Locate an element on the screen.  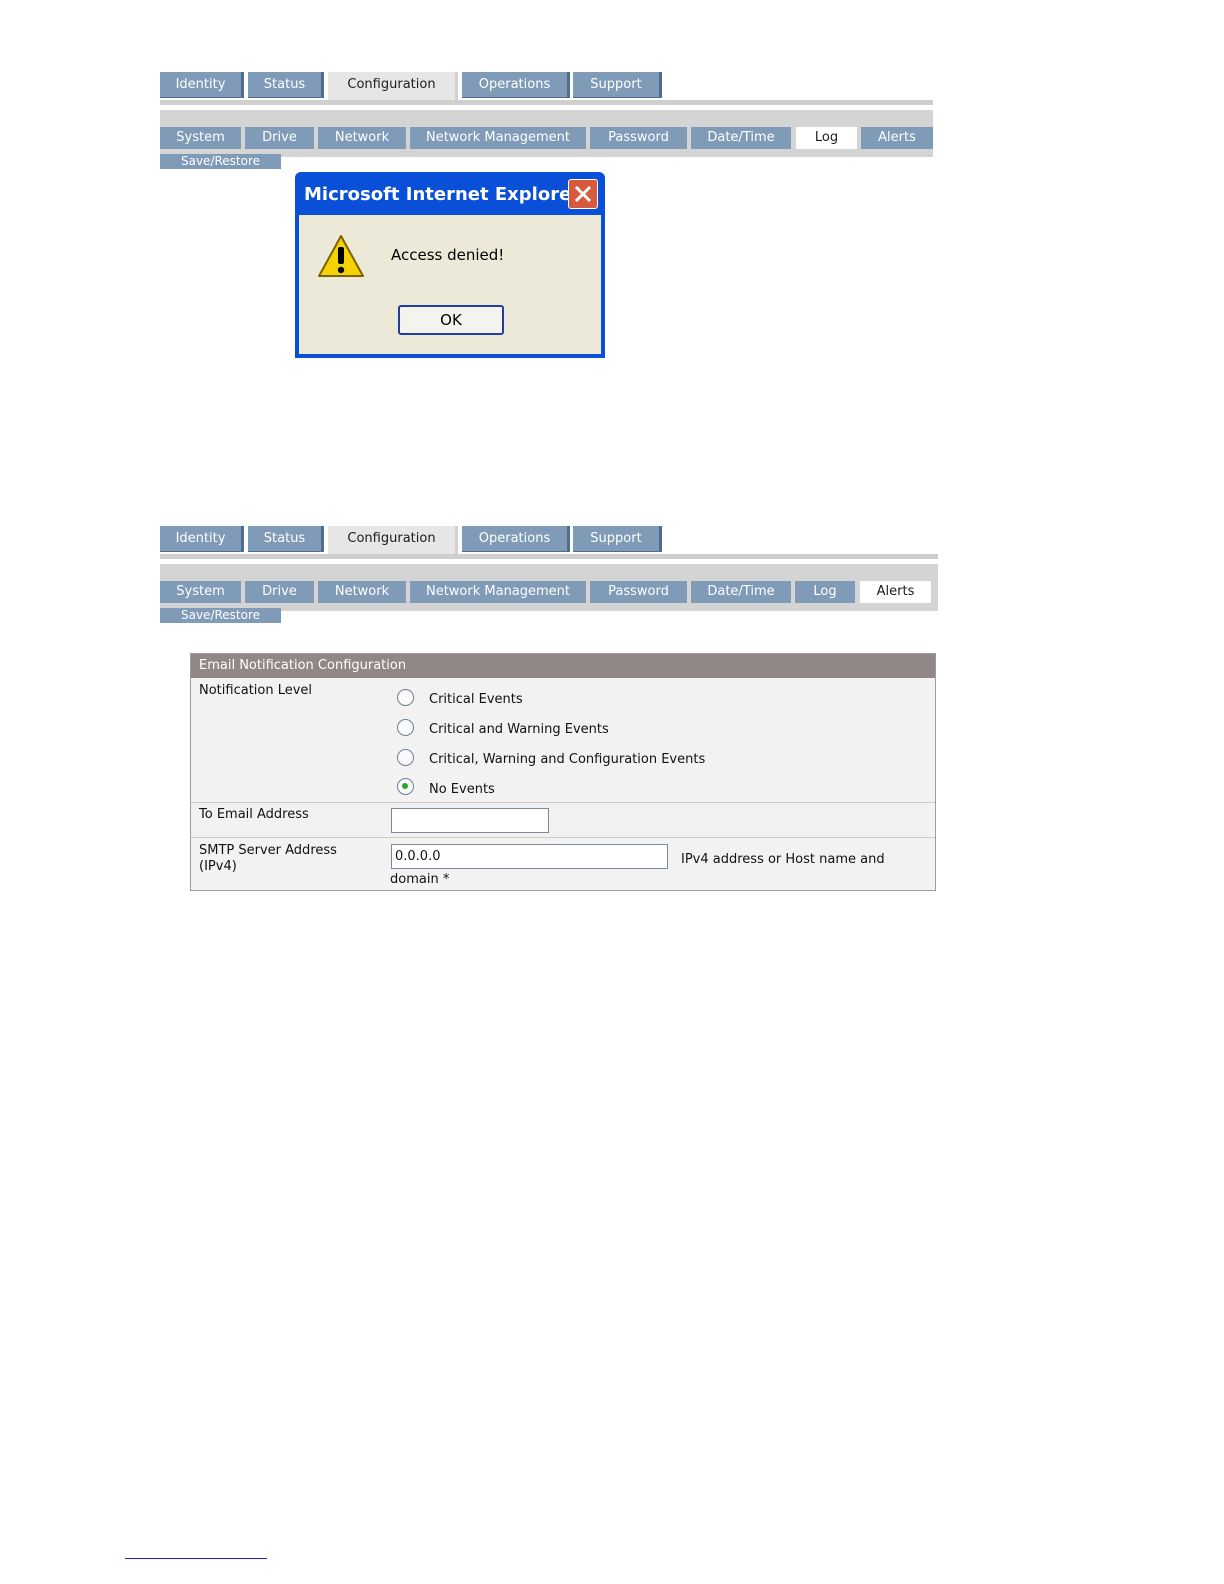
radio-critical-warning-config-events is located at coordinates (405, 757).